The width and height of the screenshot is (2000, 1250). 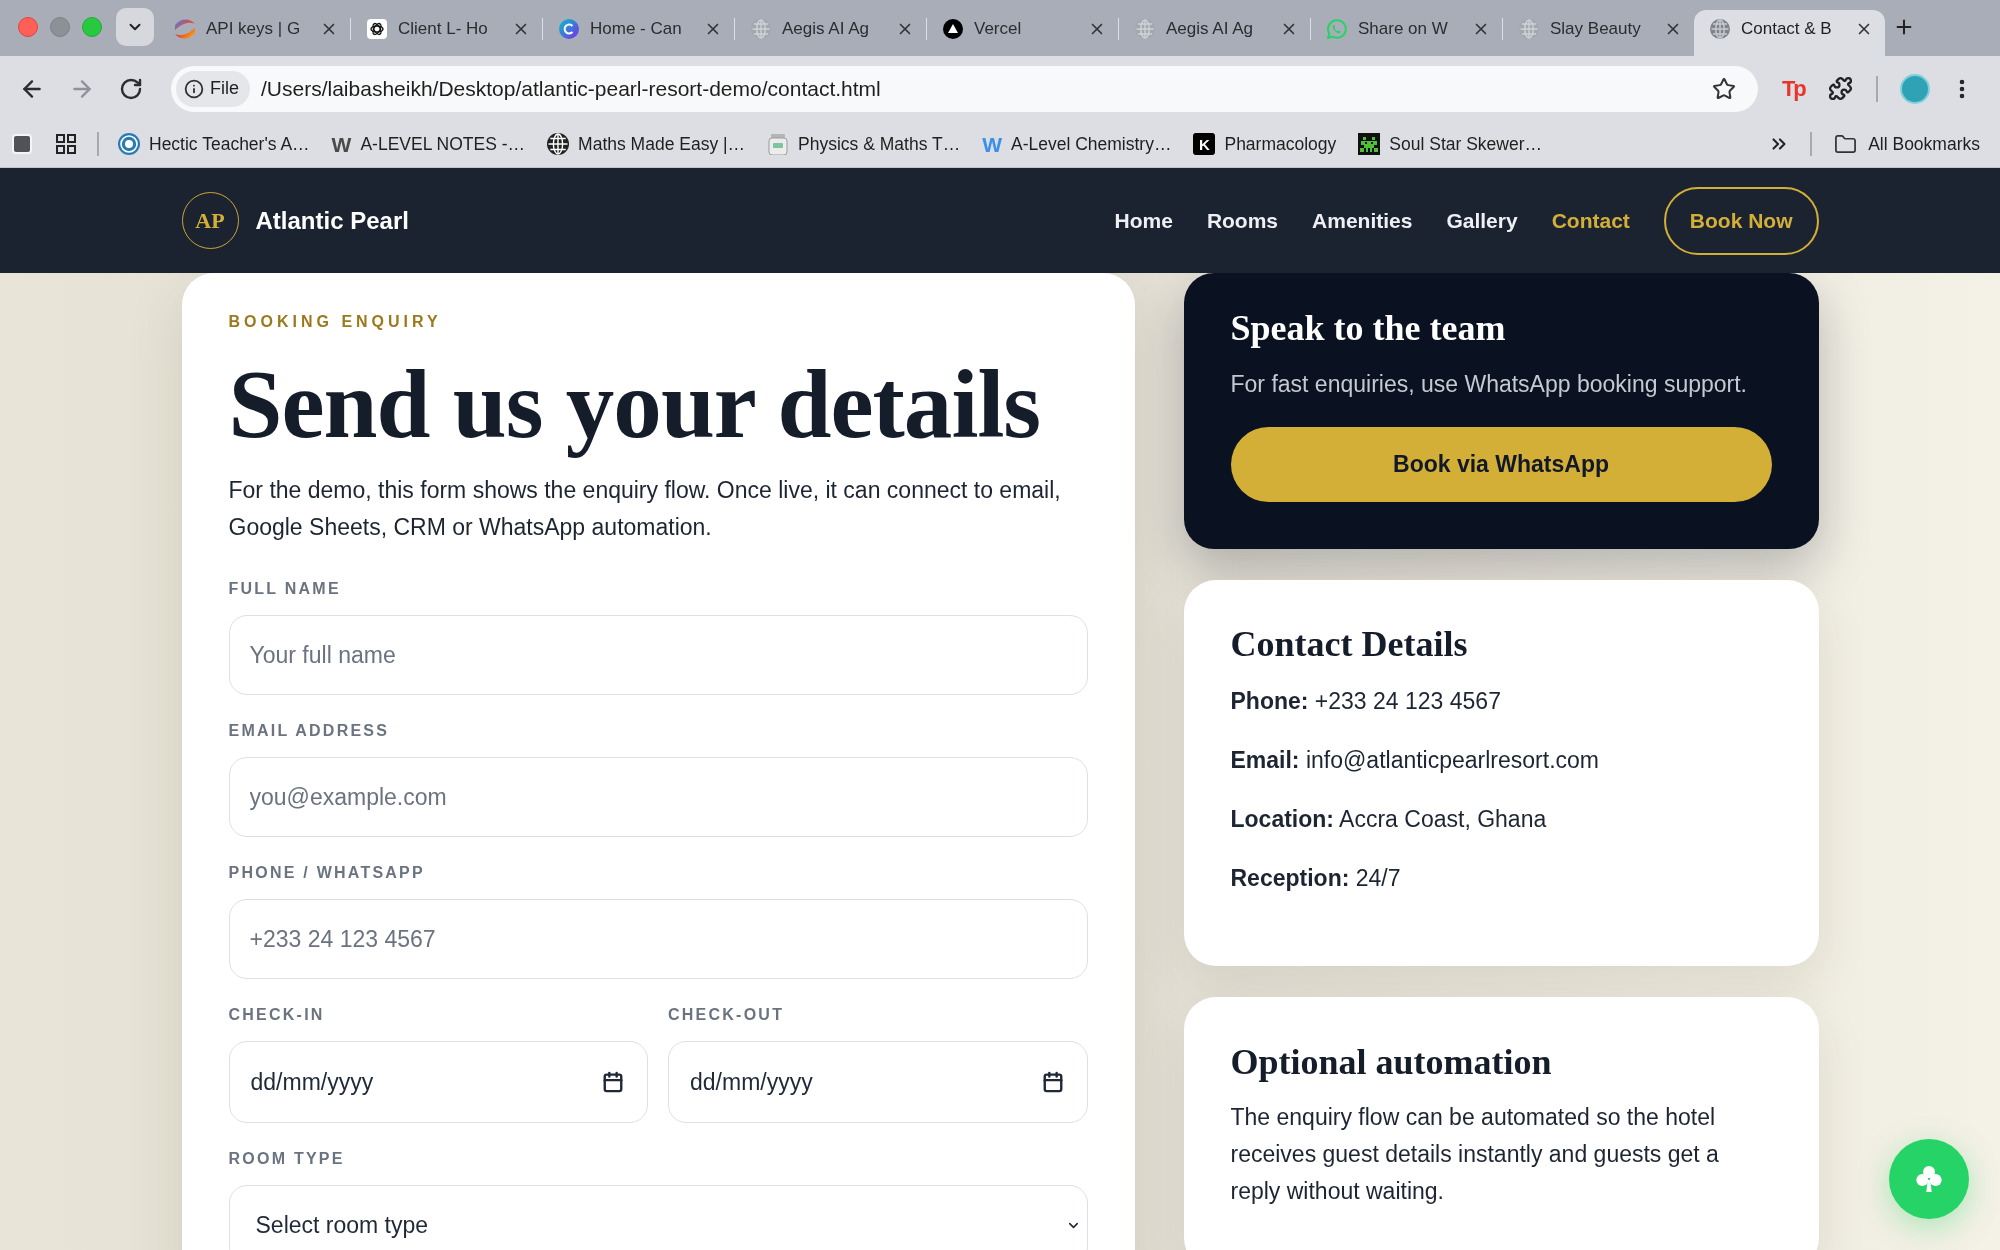 I want to click on bookmark-link: K Pharmacology, so click(x=1265, y=144).